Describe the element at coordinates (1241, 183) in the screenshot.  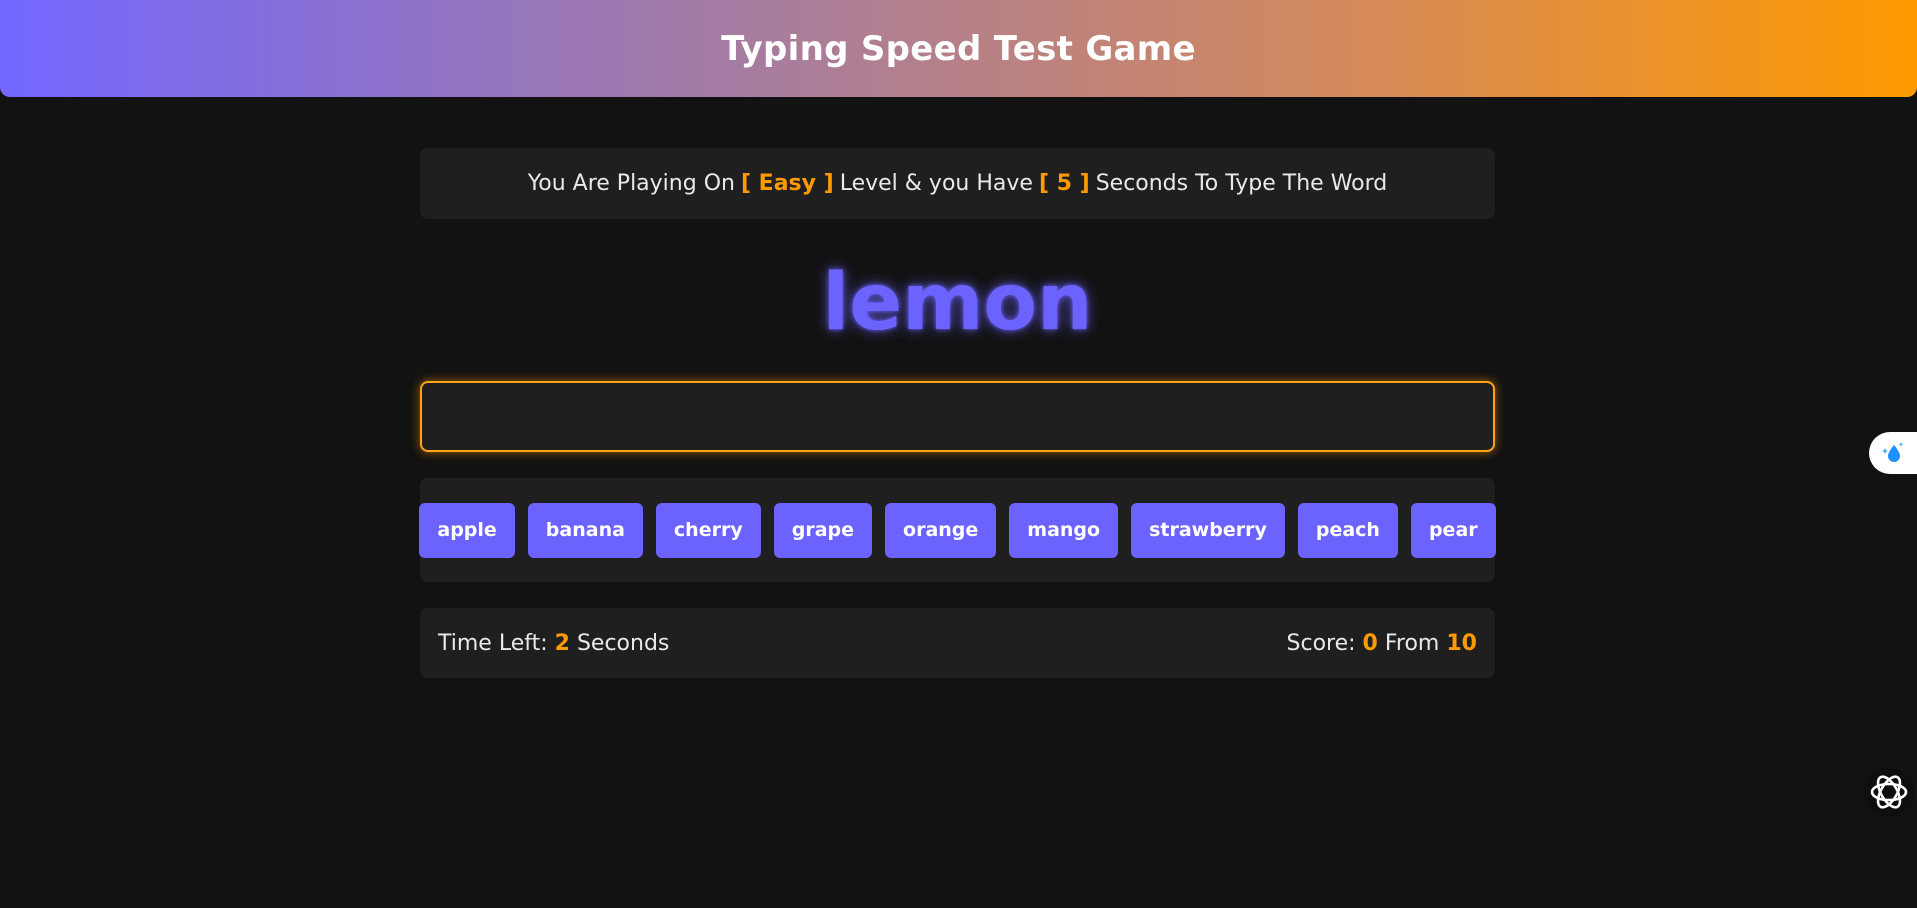
I see `message-suffix: Seconds To Type The Word` at that location.